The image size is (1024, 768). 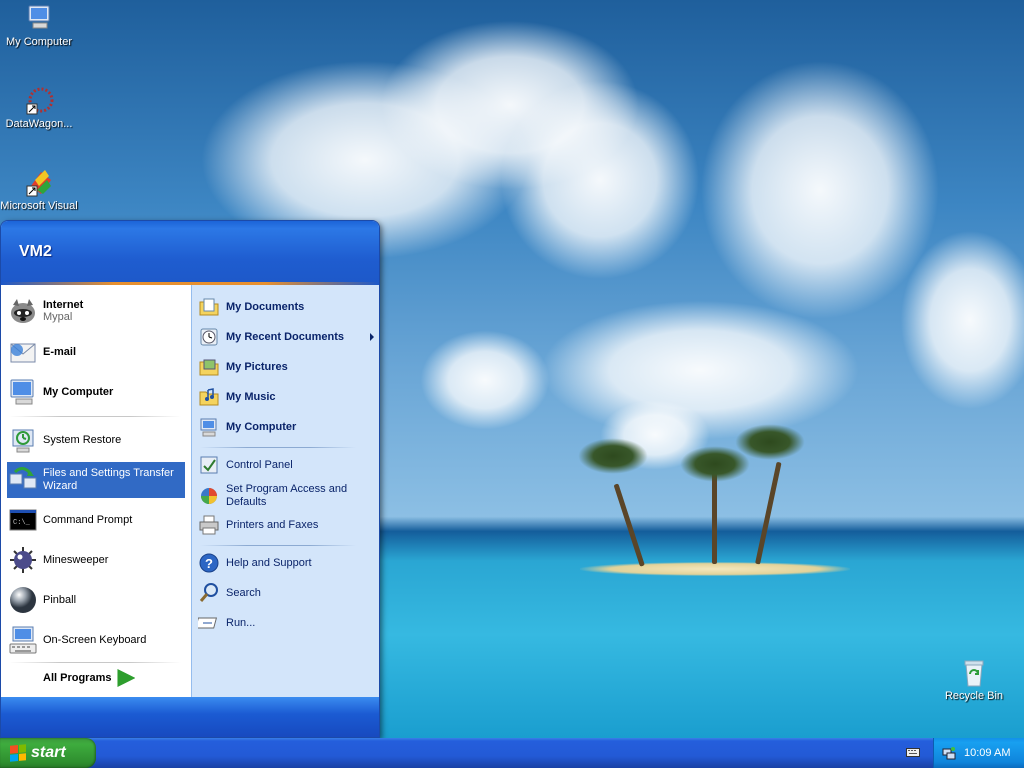 I want to click on menu-item-label: Command Prompt, so click(x=88, y=520).